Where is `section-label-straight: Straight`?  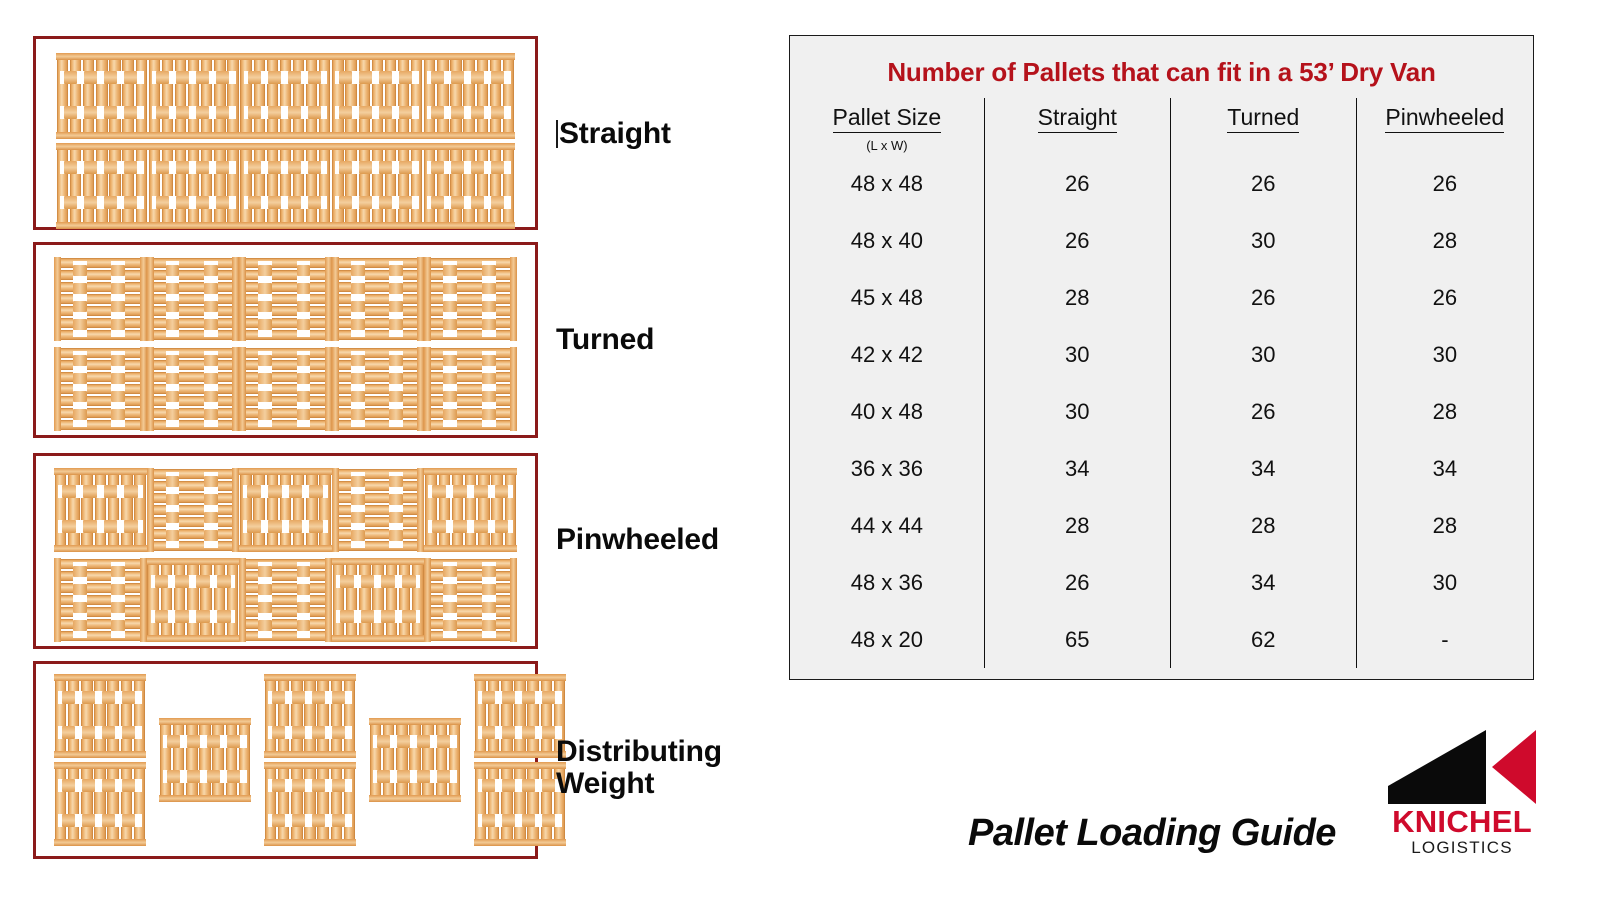 section-label-straight: Straight is located at coordinates (613, 133).